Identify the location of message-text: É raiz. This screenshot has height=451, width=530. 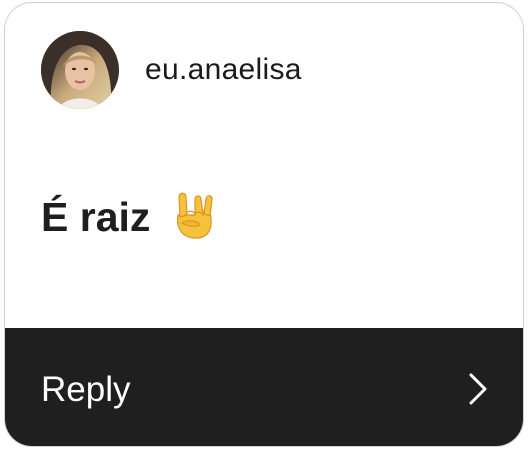
(96, 216).